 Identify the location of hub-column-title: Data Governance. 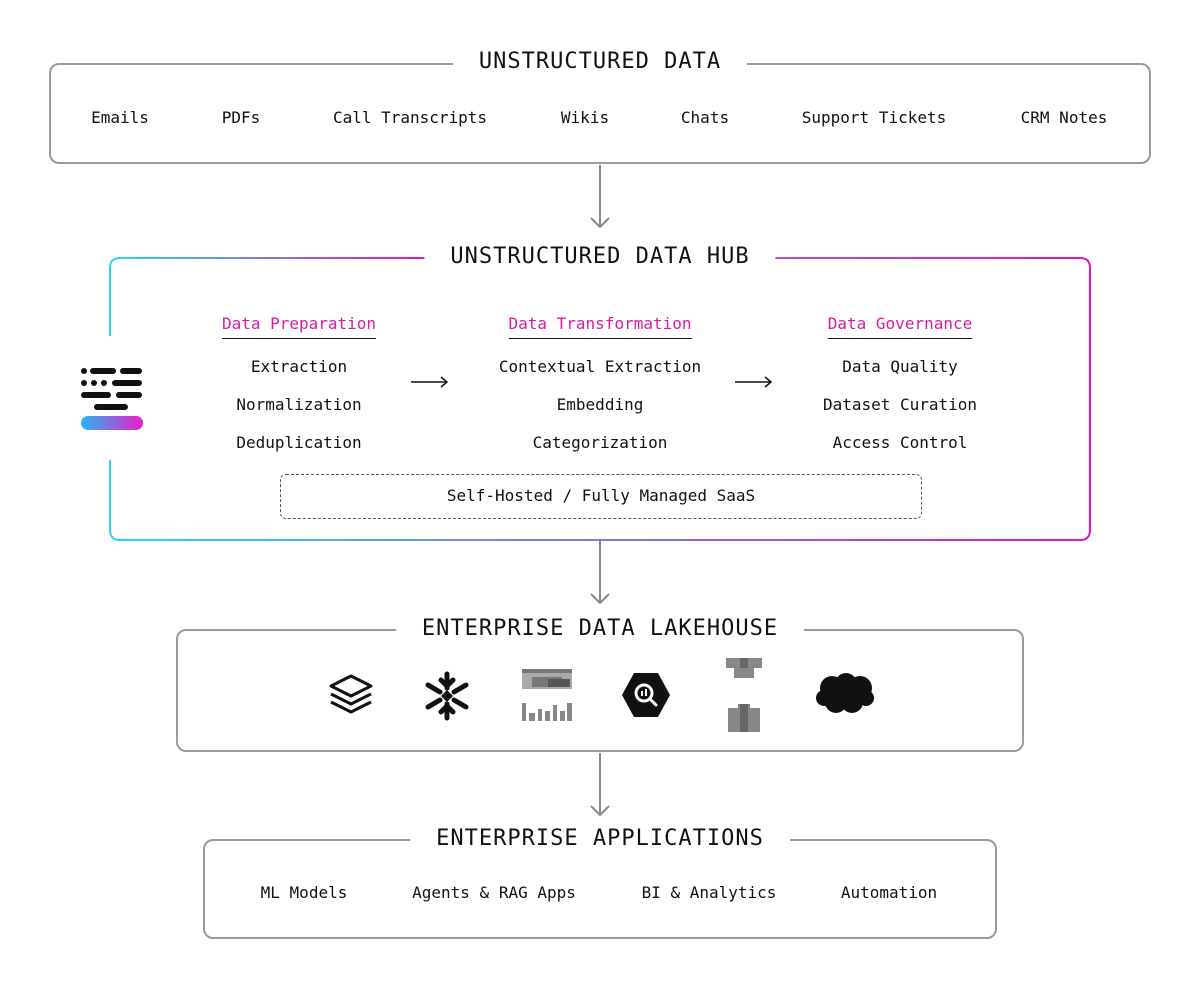
(900, 326).